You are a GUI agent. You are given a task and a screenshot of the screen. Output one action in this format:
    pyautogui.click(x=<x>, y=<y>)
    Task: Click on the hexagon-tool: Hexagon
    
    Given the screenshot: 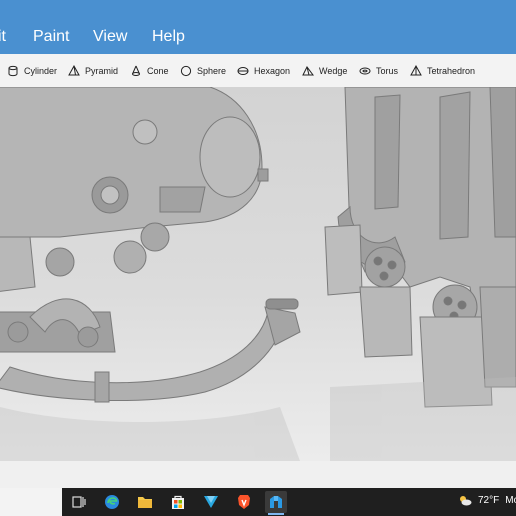 What is the action you would take?
    pyautogui.click(x=263, y=71)
    